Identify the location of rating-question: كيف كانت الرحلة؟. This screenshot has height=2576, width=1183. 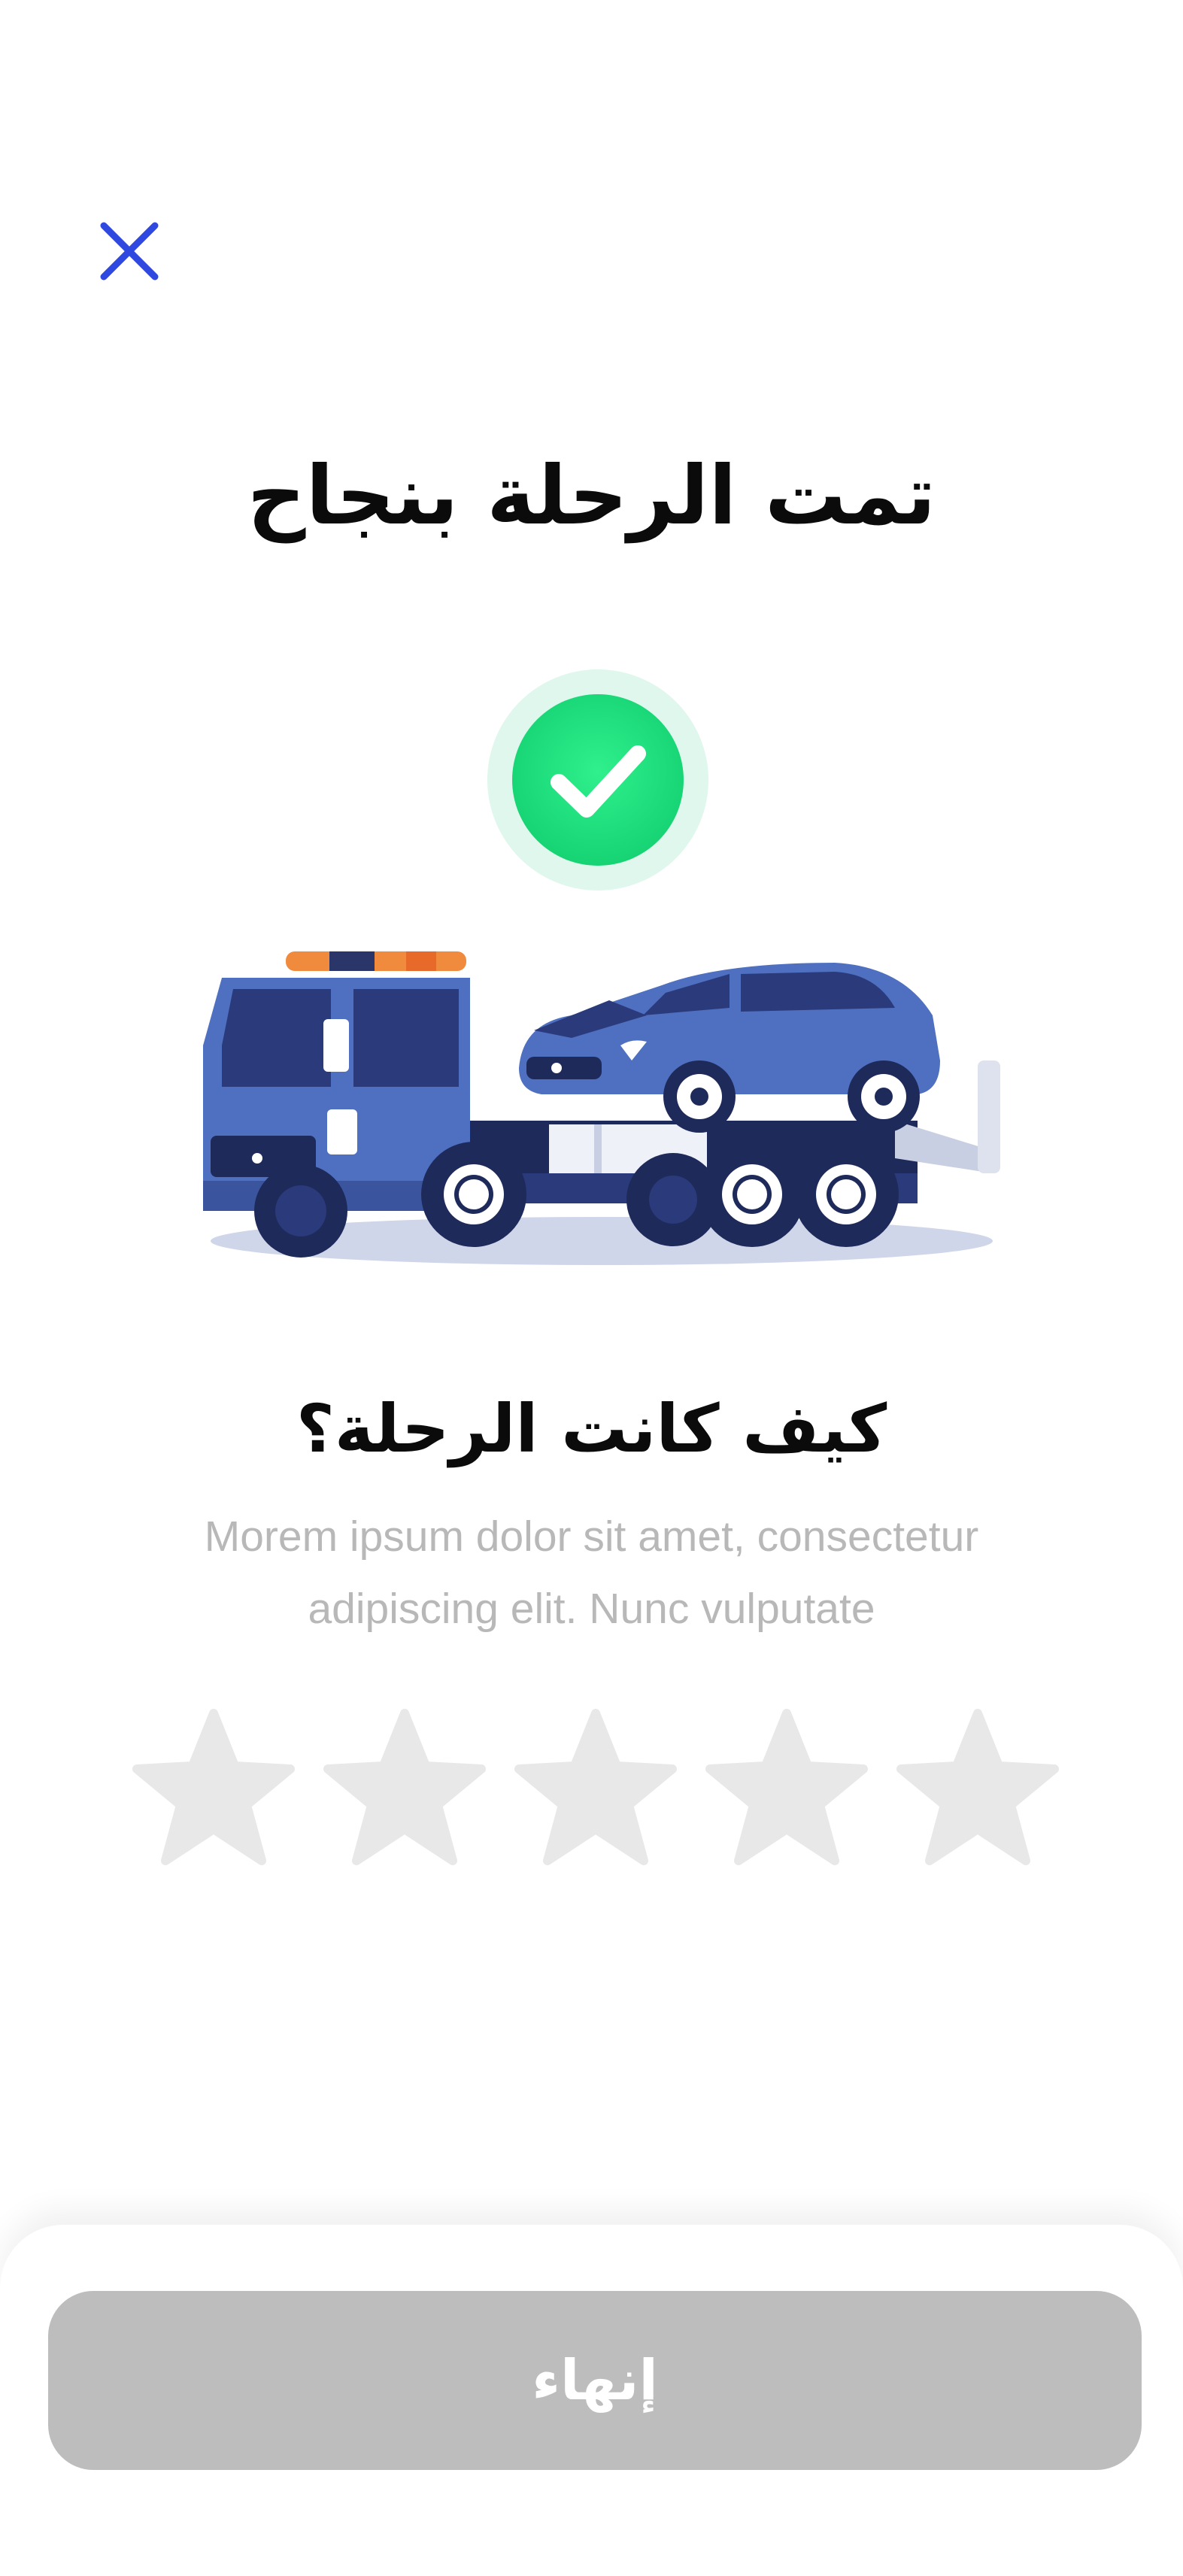
(591, 1428).